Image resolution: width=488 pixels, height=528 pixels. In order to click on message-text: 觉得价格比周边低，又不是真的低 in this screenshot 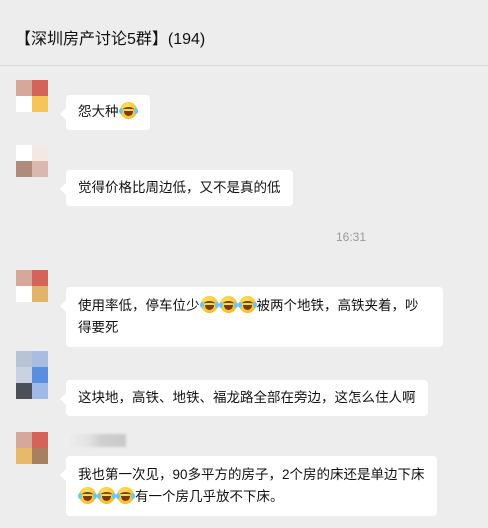, I will do `click(179, 187)`.